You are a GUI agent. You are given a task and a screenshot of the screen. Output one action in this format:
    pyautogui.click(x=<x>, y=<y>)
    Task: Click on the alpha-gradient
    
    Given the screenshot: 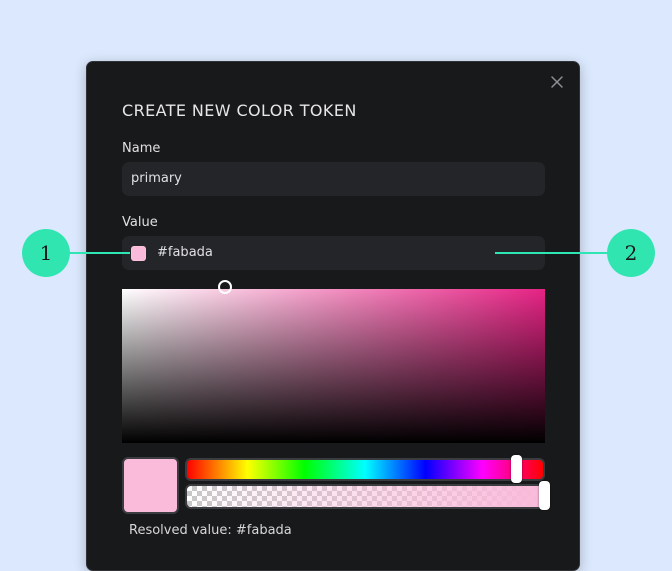 What is the action you would take?
    pyautogui.click(x=365, y=496)
    